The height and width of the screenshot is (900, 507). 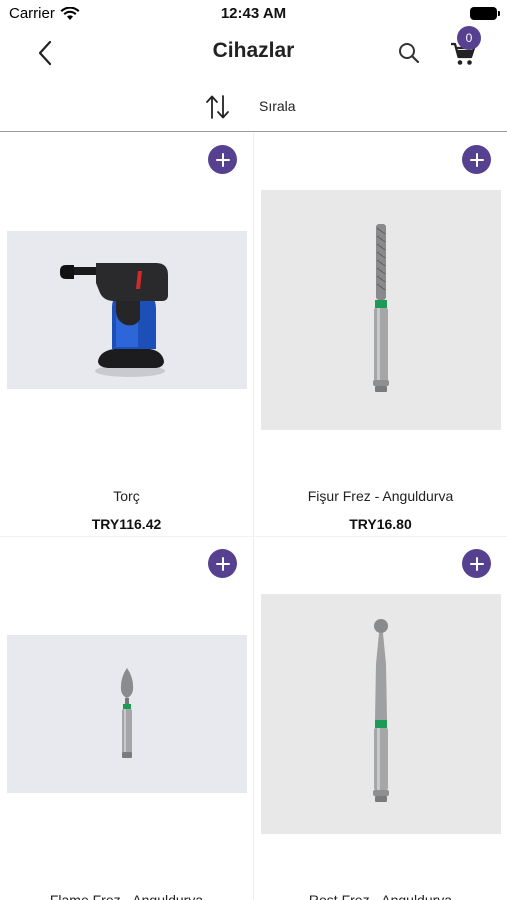 What do you see at coordinates (126, 524) in the screenshot?
I see `product-price: TRY116.42` at bounding box center [126, 524].